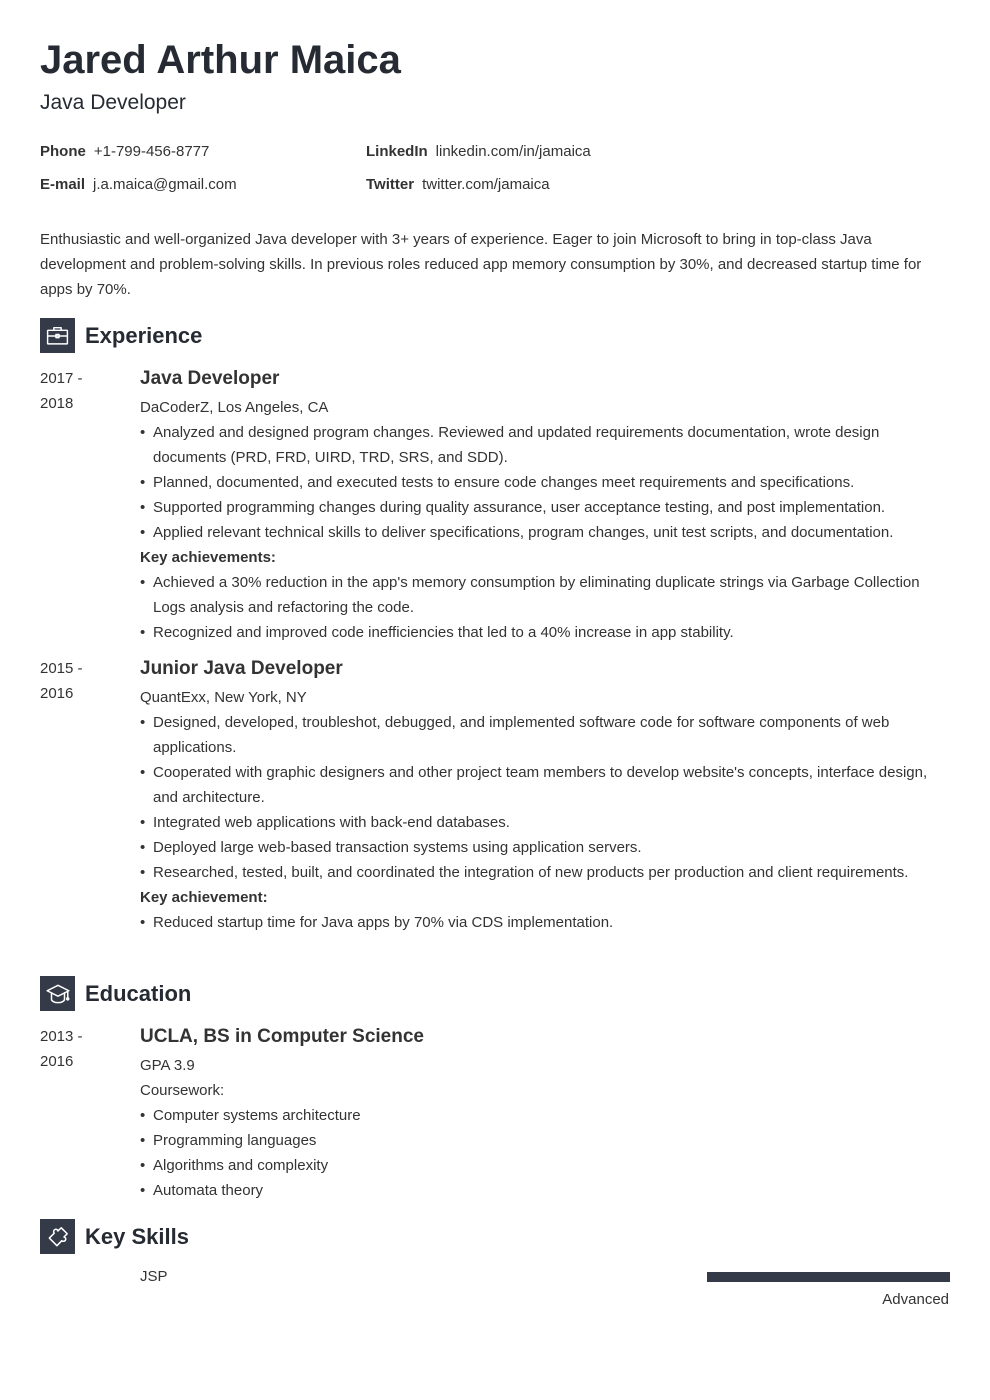  I want to click on job-title: Java Developer, so click(210, 378).